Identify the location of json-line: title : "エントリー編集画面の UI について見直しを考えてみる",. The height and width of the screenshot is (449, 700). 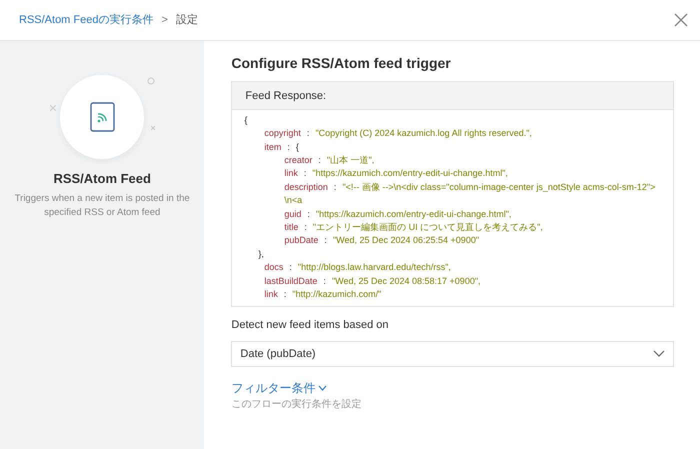
(413, 227).